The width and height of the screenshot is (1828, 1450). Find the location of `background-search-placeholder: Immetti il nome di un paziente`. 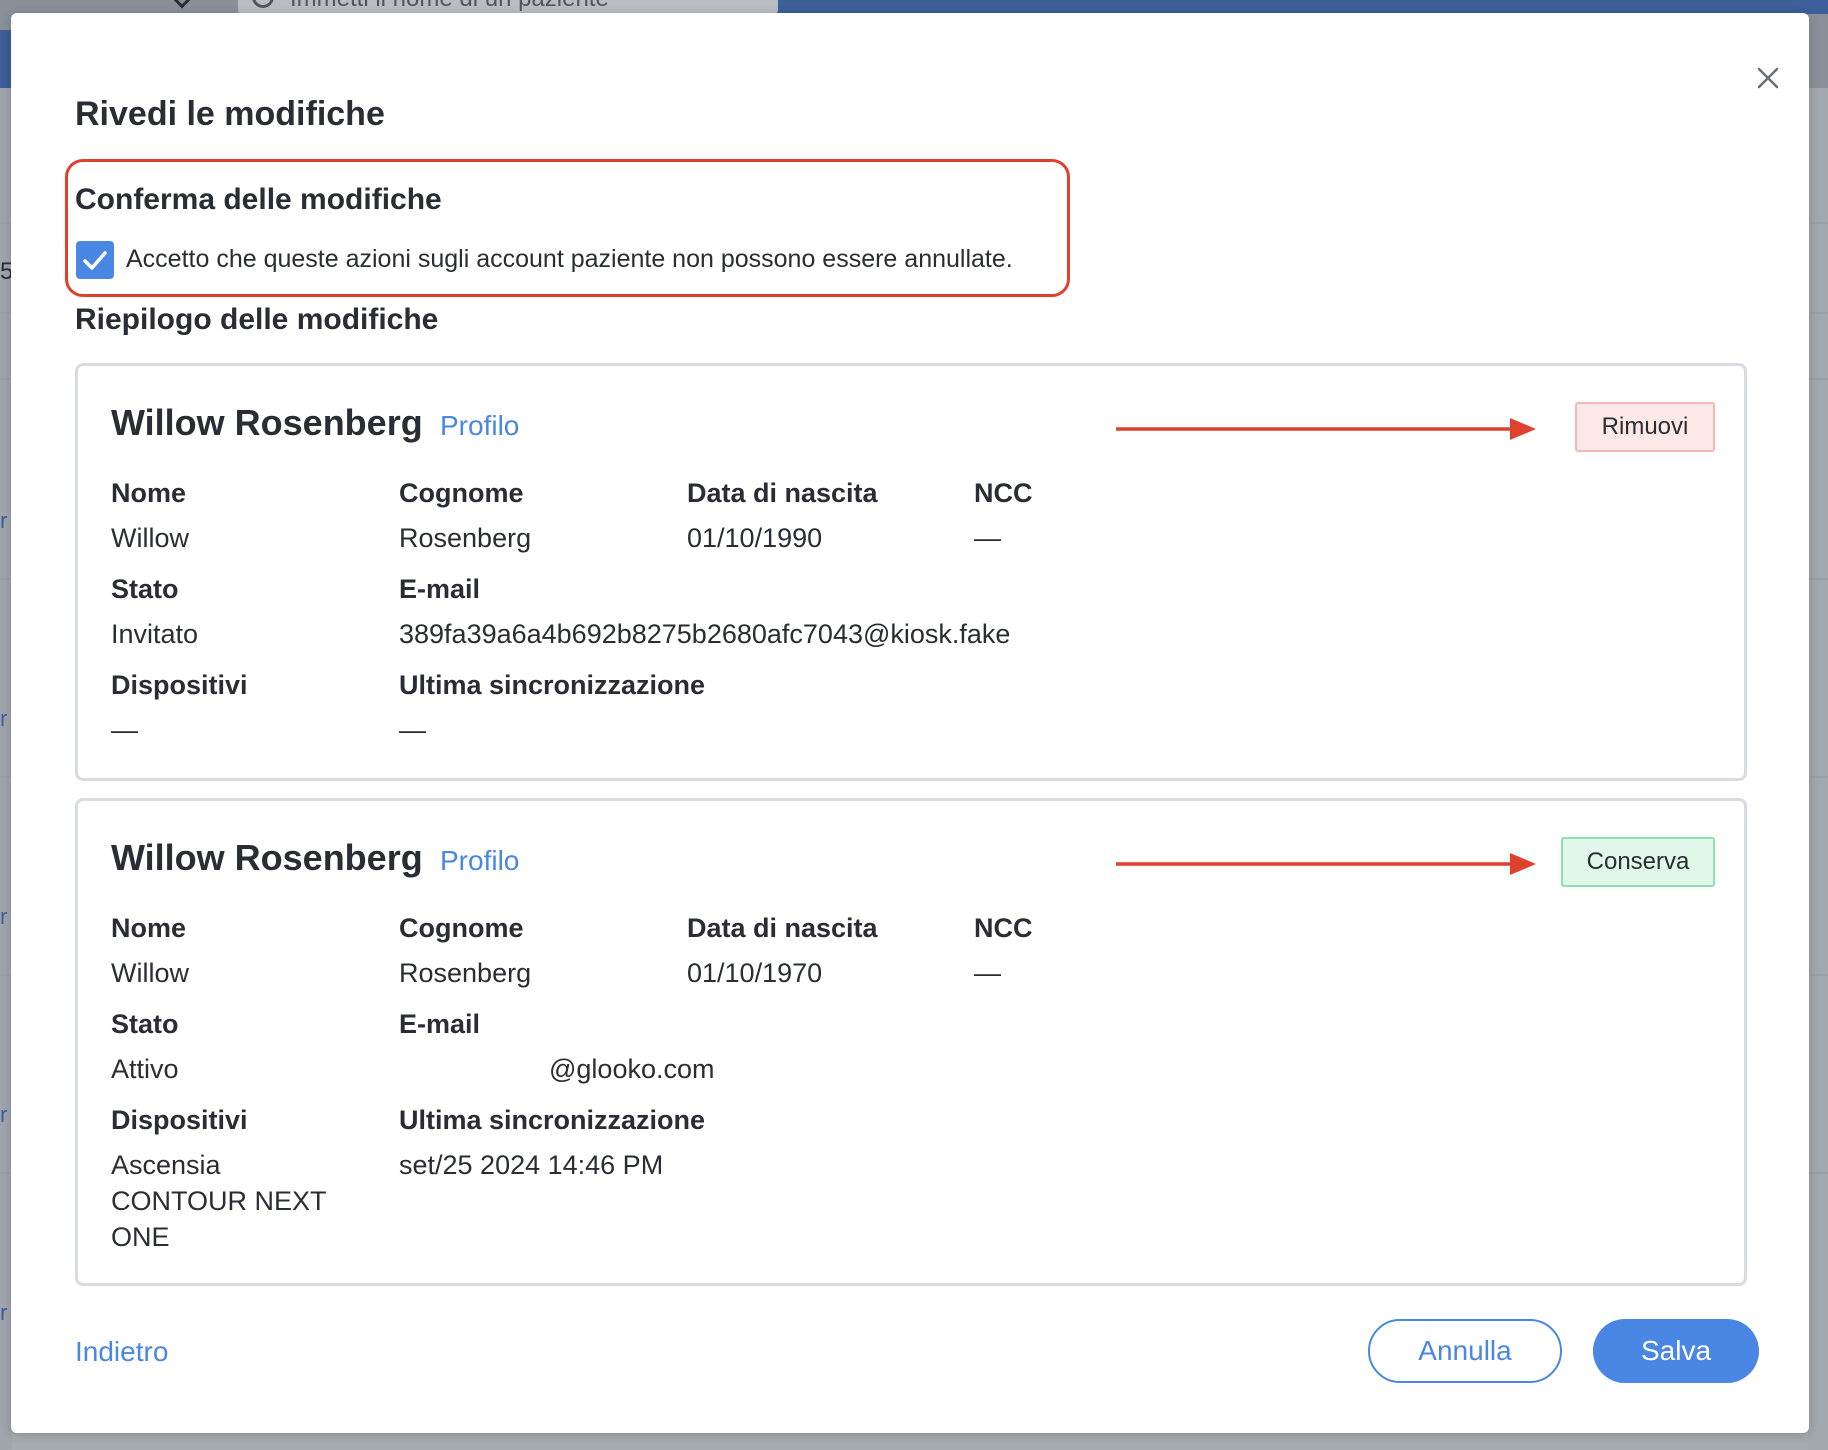

background-search-placeholder: Immetti il nome di un paziente is located at coordinates (449, 6).